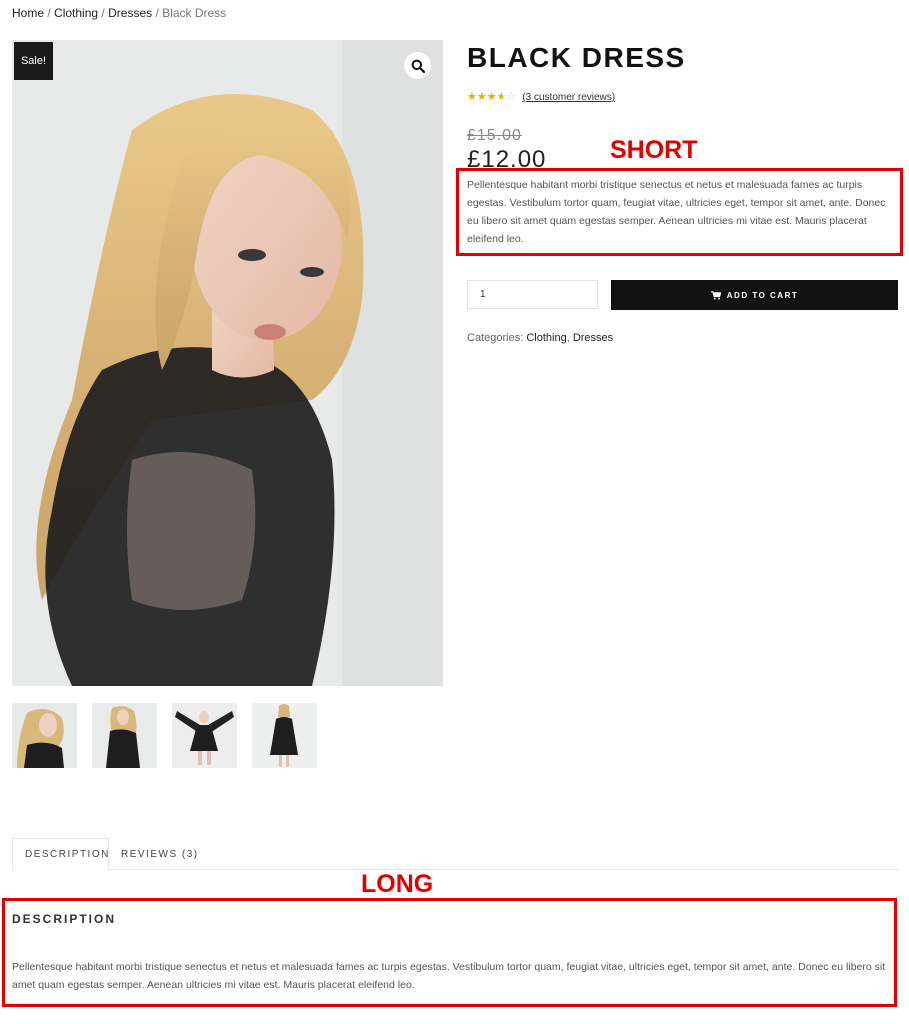 The width and height of the screenshot is (909, 1024). What do you see at coordinates (397, 884) in the screenshot?
I see `annotation-long-label: LONG` at bounding box center [397, 884].